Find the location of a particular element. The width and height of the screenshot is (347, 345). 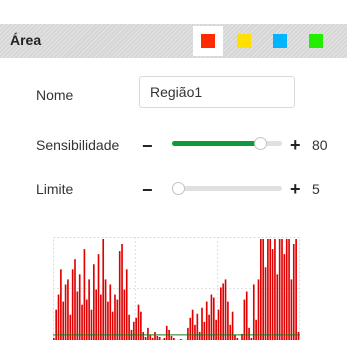

limit-value: 5 is located at coordinates (316, 189).